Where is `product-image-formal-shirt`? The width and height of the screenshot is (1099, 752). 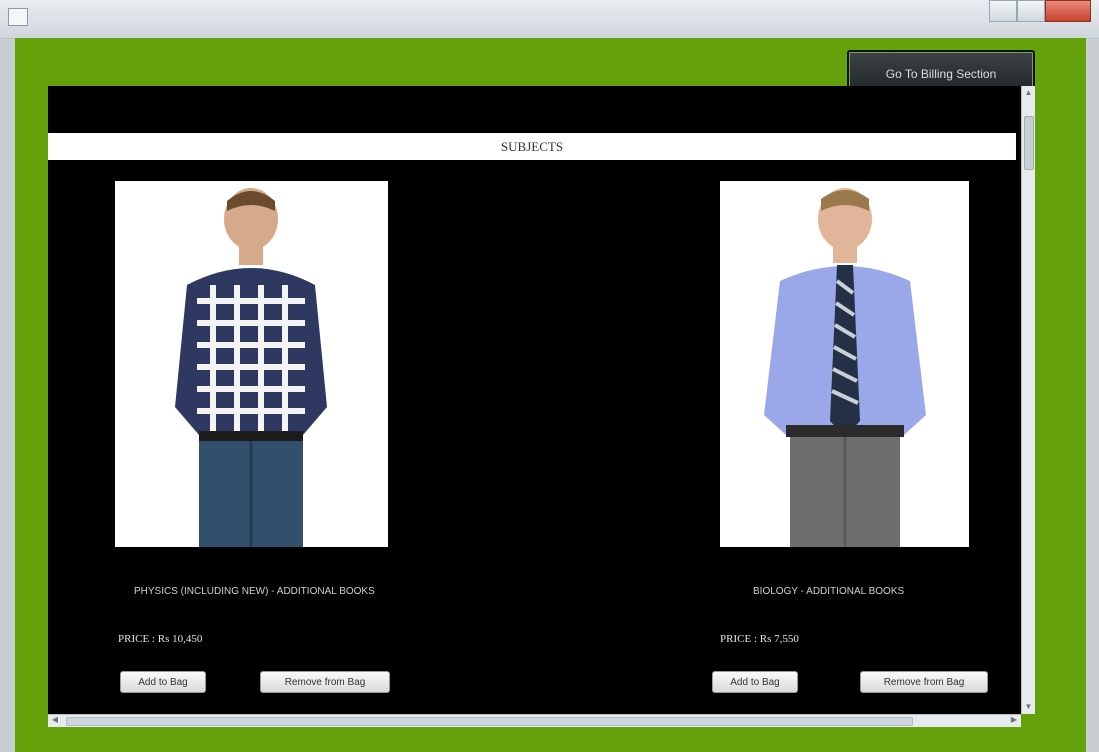
product-image-formal-shirt is located at coordinates (844, 364).